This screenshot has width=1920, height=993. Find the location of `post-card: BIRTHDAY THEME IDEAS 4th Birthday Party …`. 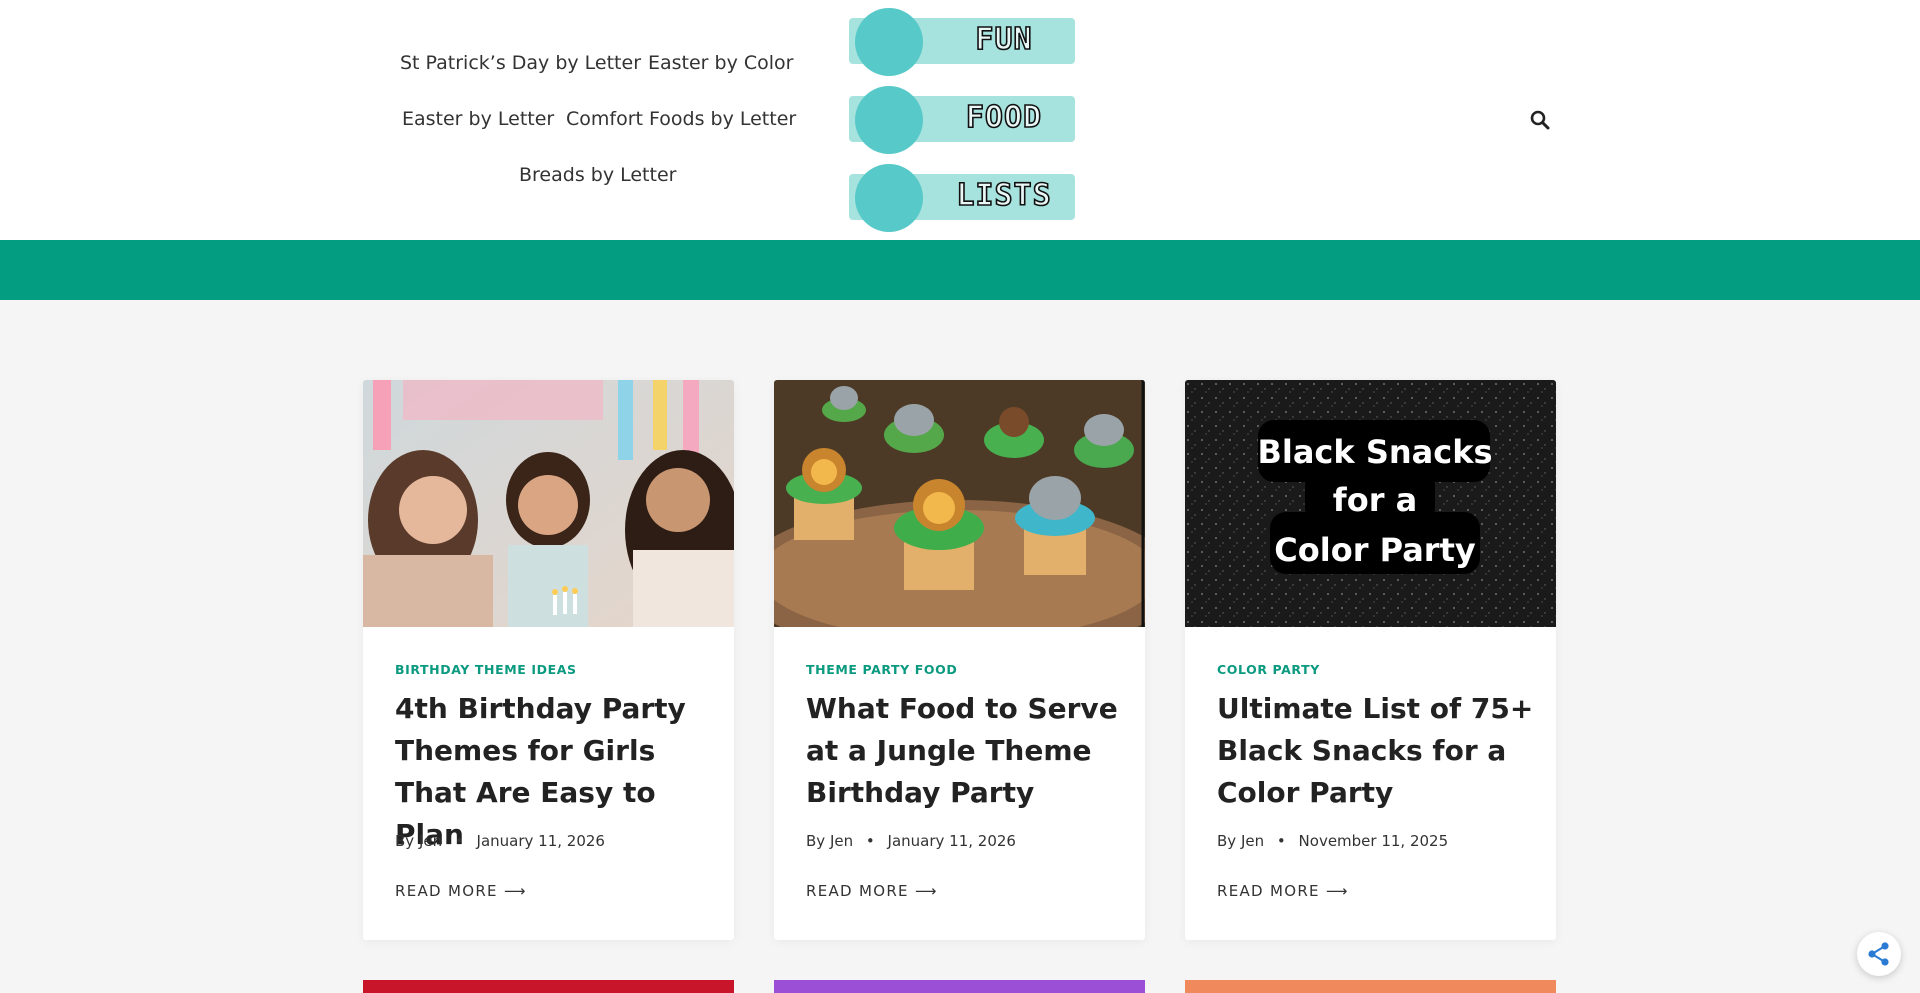

post-card: BIRTHDAY THEME IDEAS 4th Birthday Party … is located at coordinates (548, 660).